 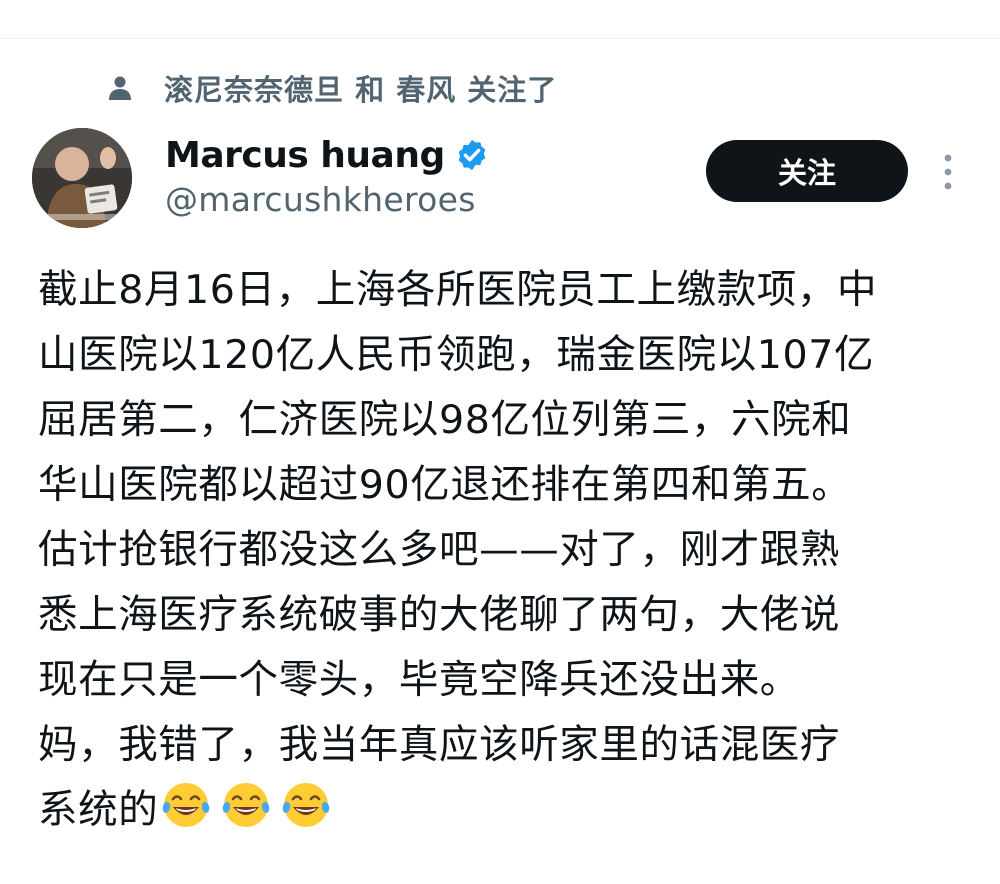 I want to click on top-divider, so click(x=500, y=38).